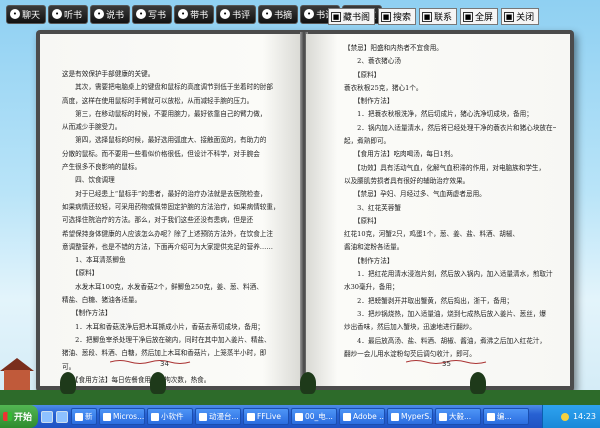  I want to click on quick-launch, so click(54, 416).